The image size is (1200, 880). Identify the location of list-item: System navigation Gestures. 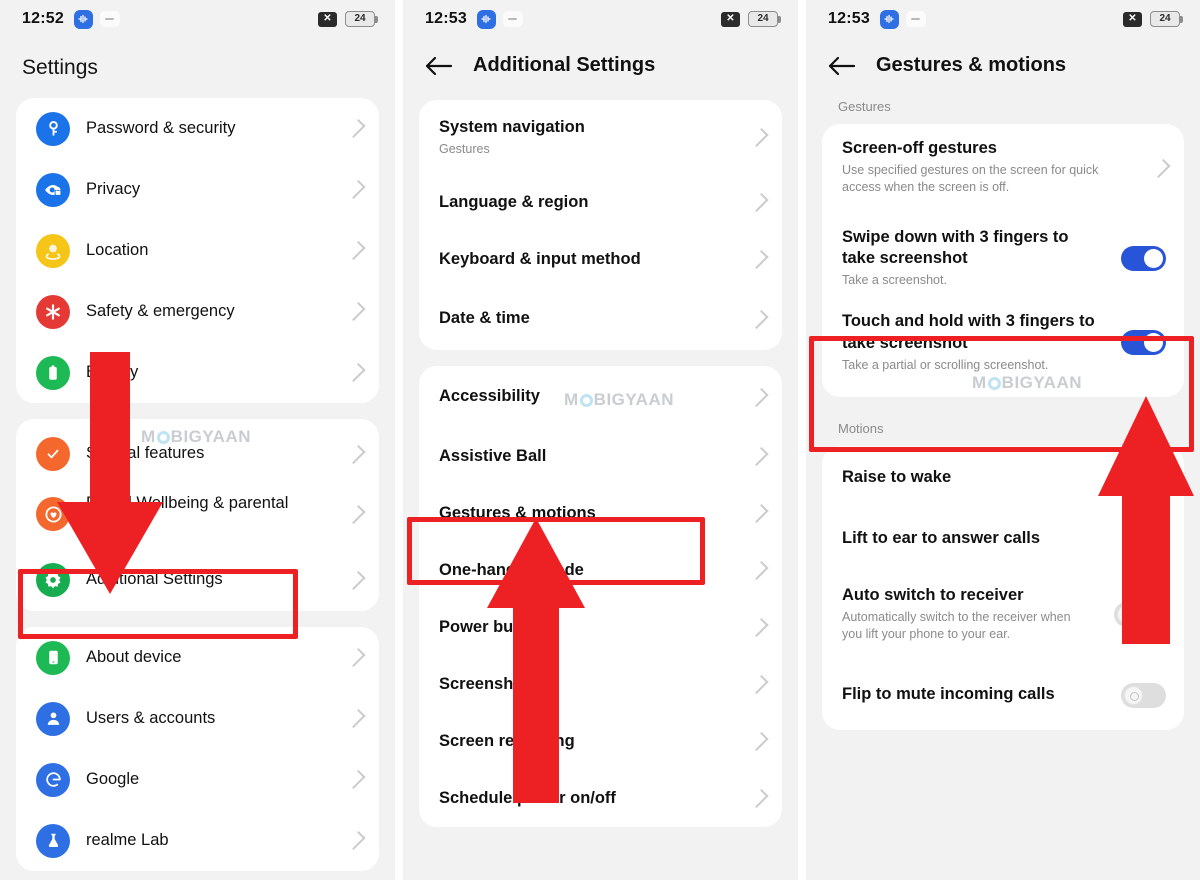
(600, 137).